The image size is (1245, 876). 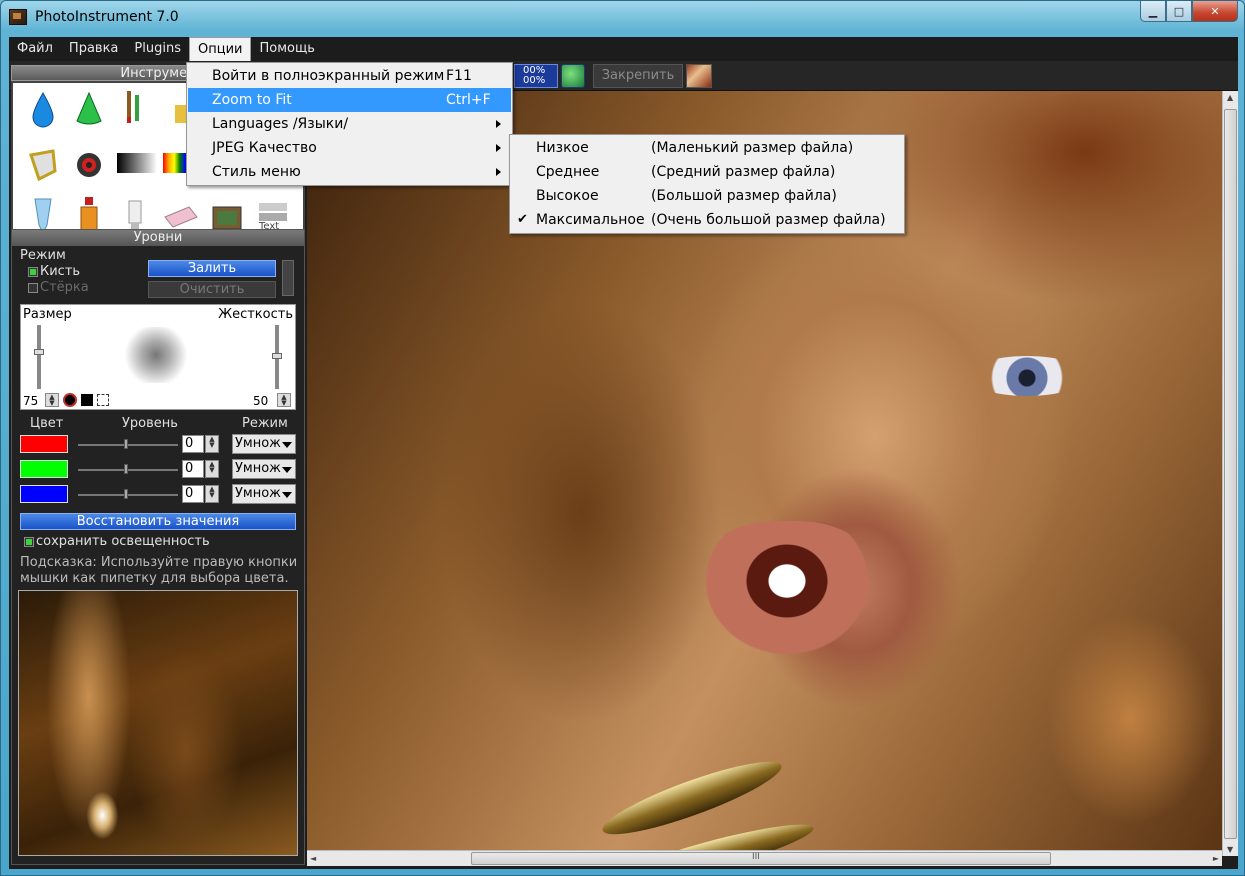 What do you see at coordinates (39, 357) in the screenshot?
I see `size-slider` at bounding box center [39, 357].